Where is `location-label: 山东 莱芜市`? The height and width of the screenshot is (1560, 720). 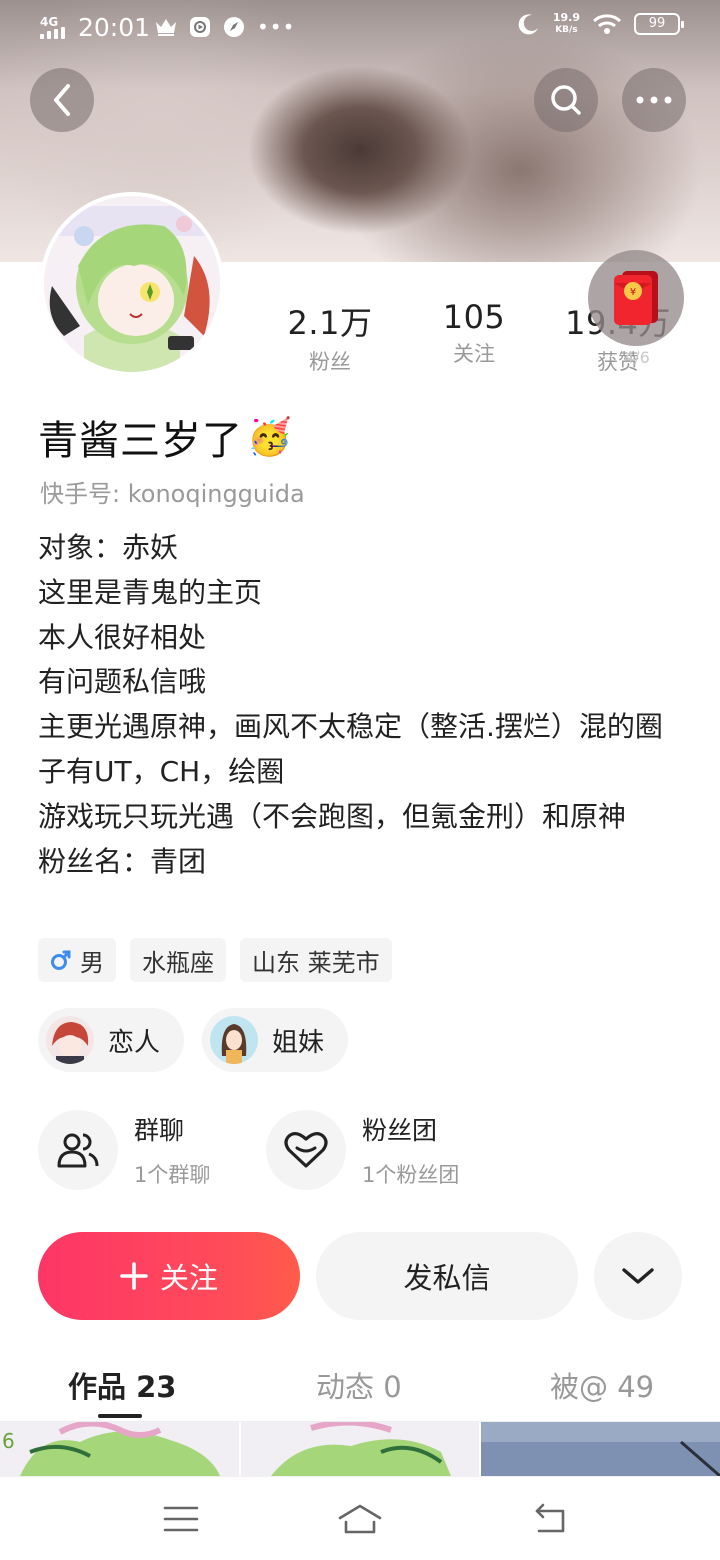
location-label: 山东 莱芜市 is located at coordinates (316, 962).